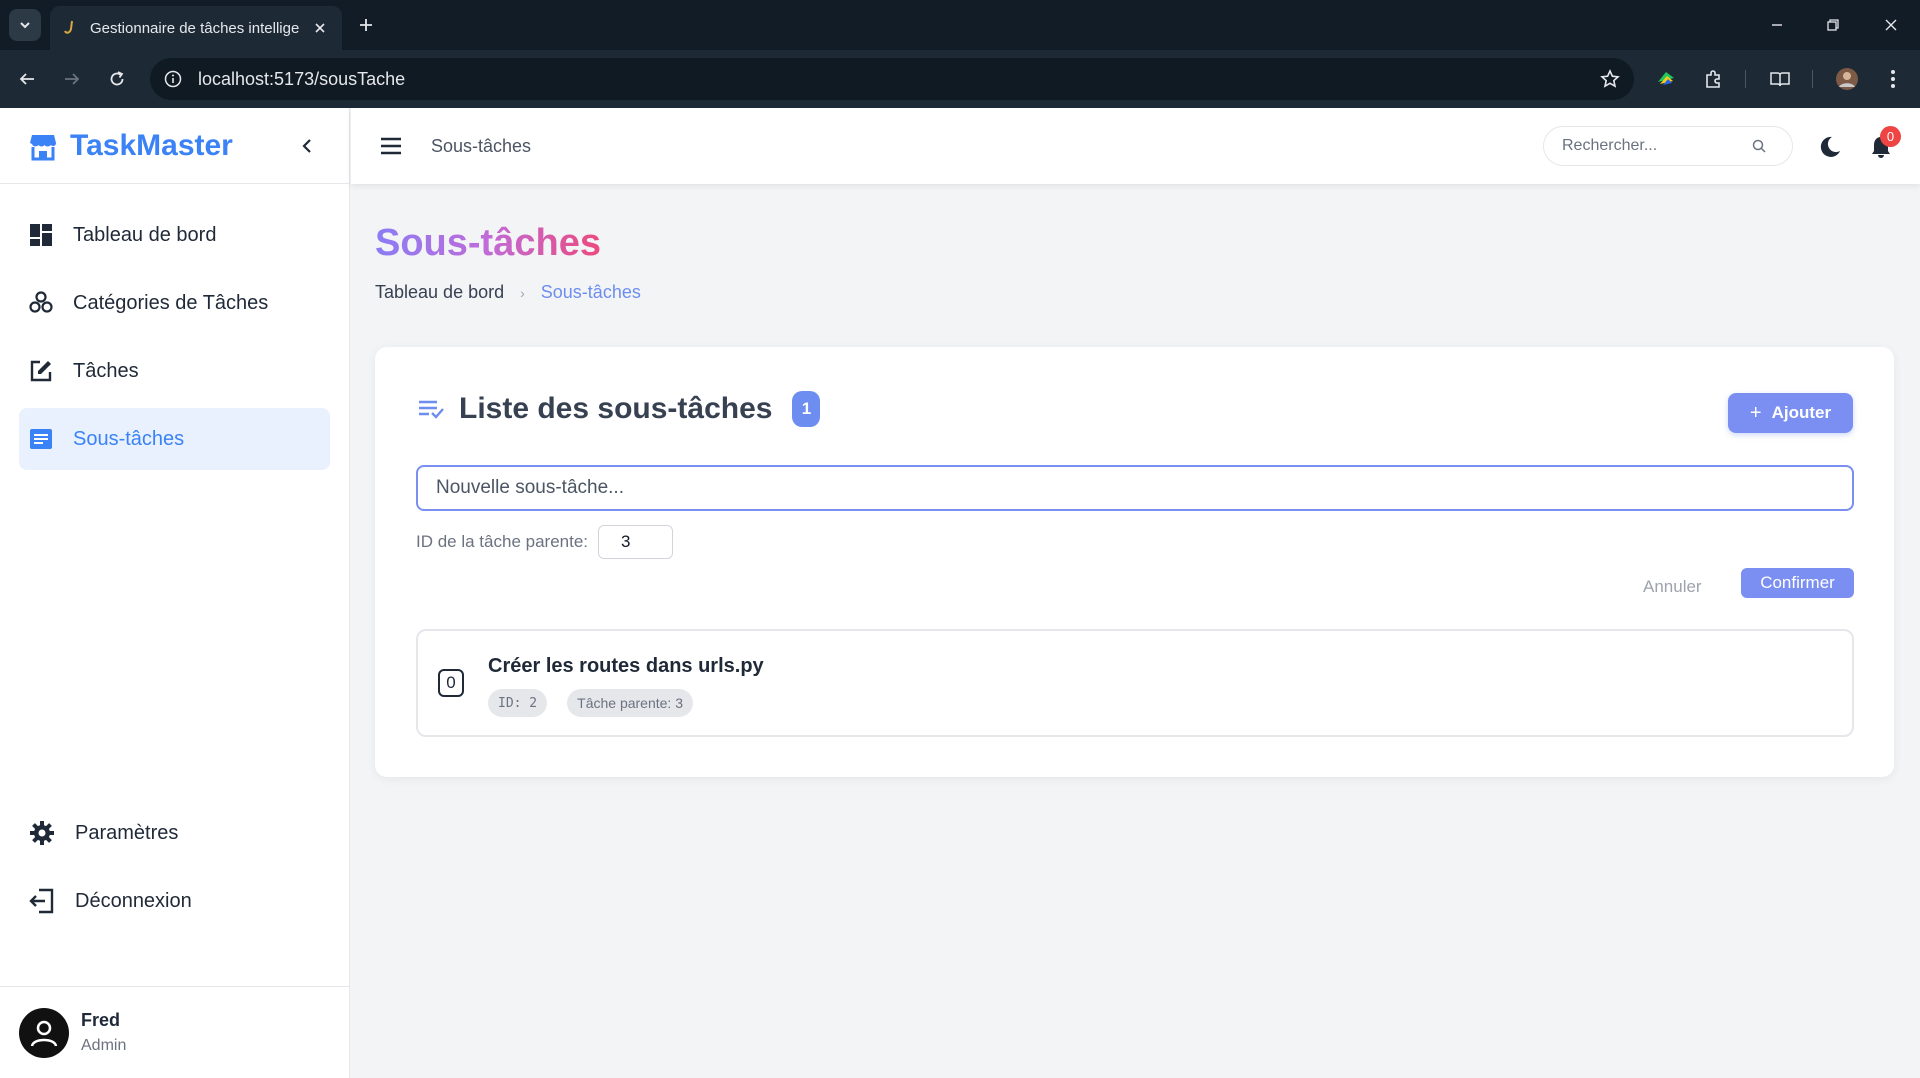  I want to click on sidebar-item-settings: Paramètres, so click(175, 833).